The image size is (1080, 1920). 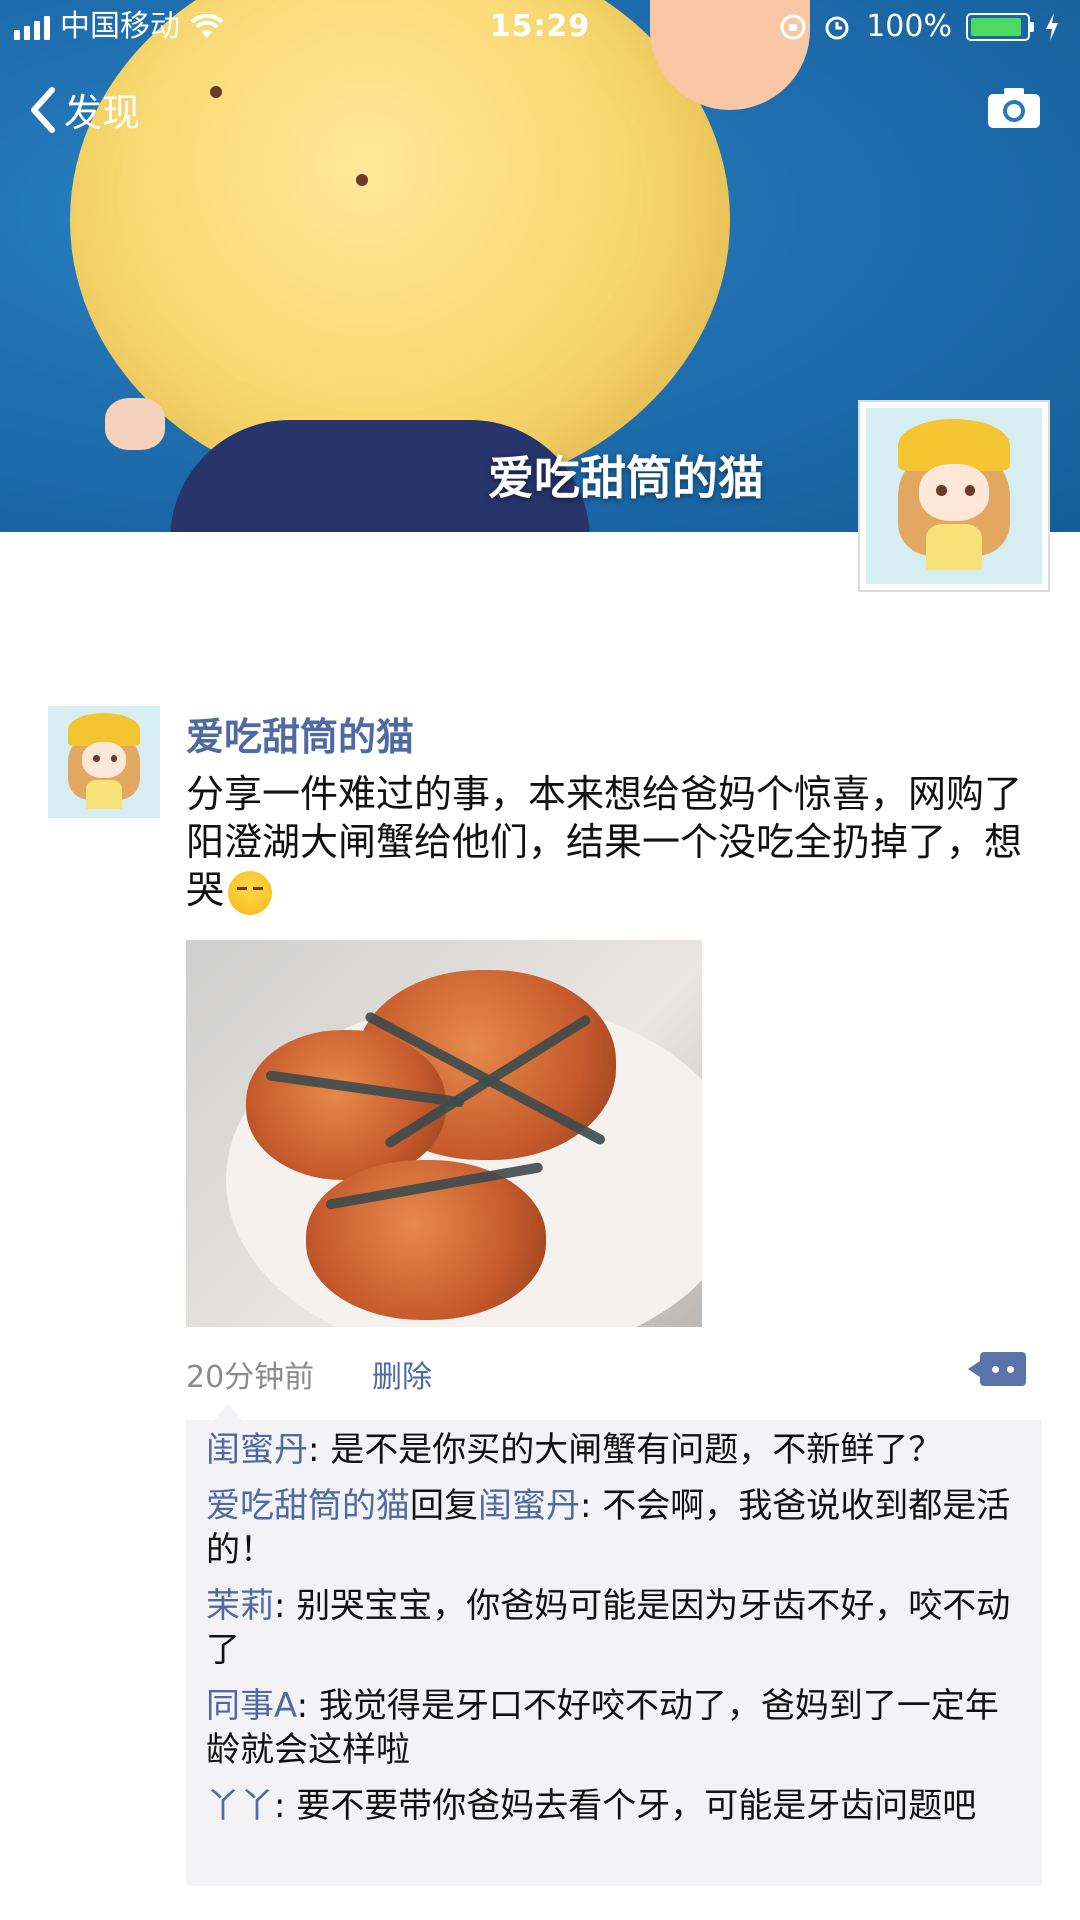 I want to click on post-avatar, so click(x=104, y=762).